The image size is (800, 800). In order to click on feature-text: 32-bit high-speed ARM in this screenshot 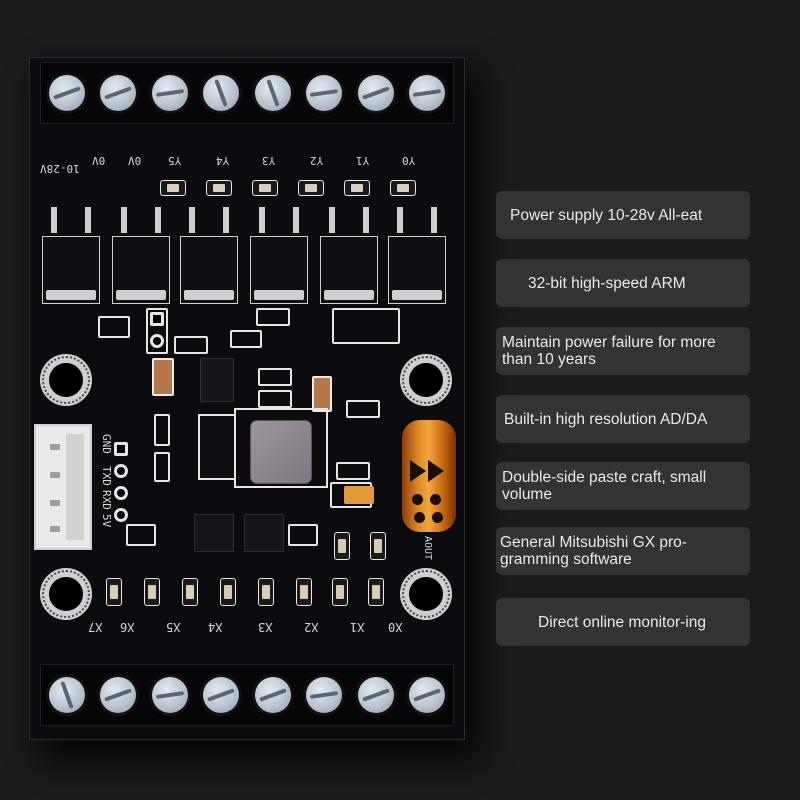, I will do `click(607, 283)`.